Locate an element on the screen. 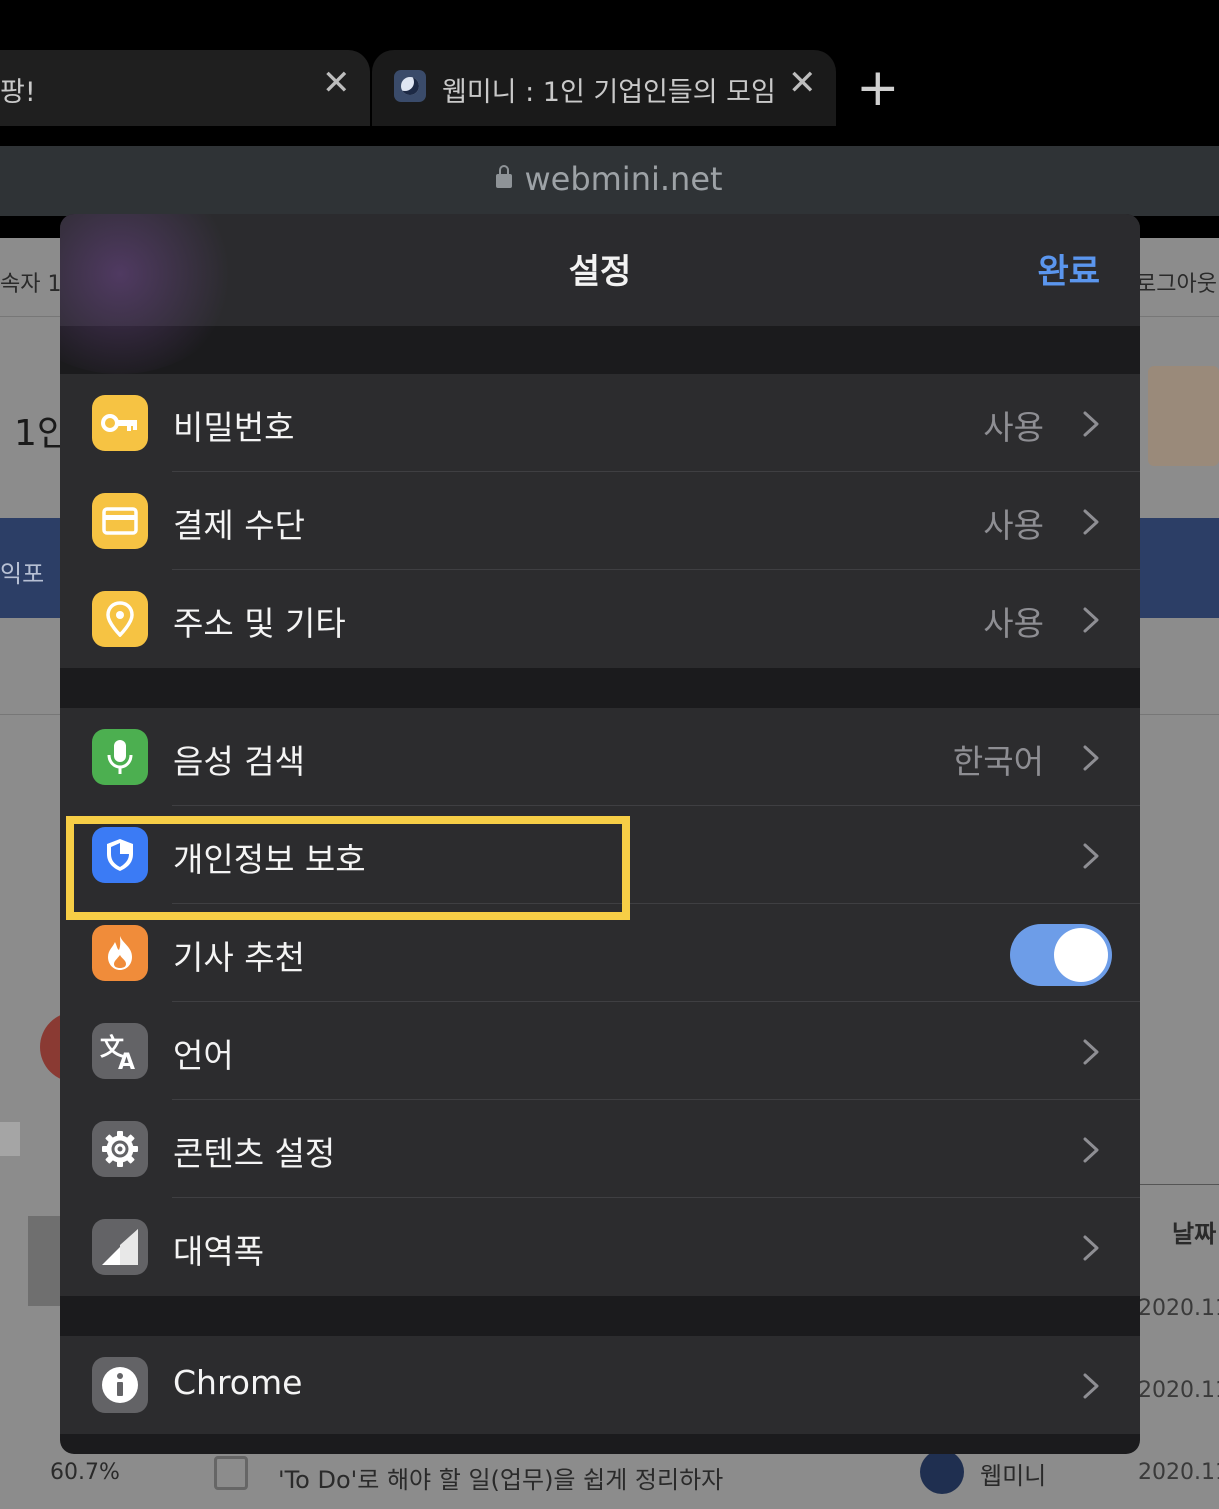  credit-card-icon is located at coordinates (120, 521).